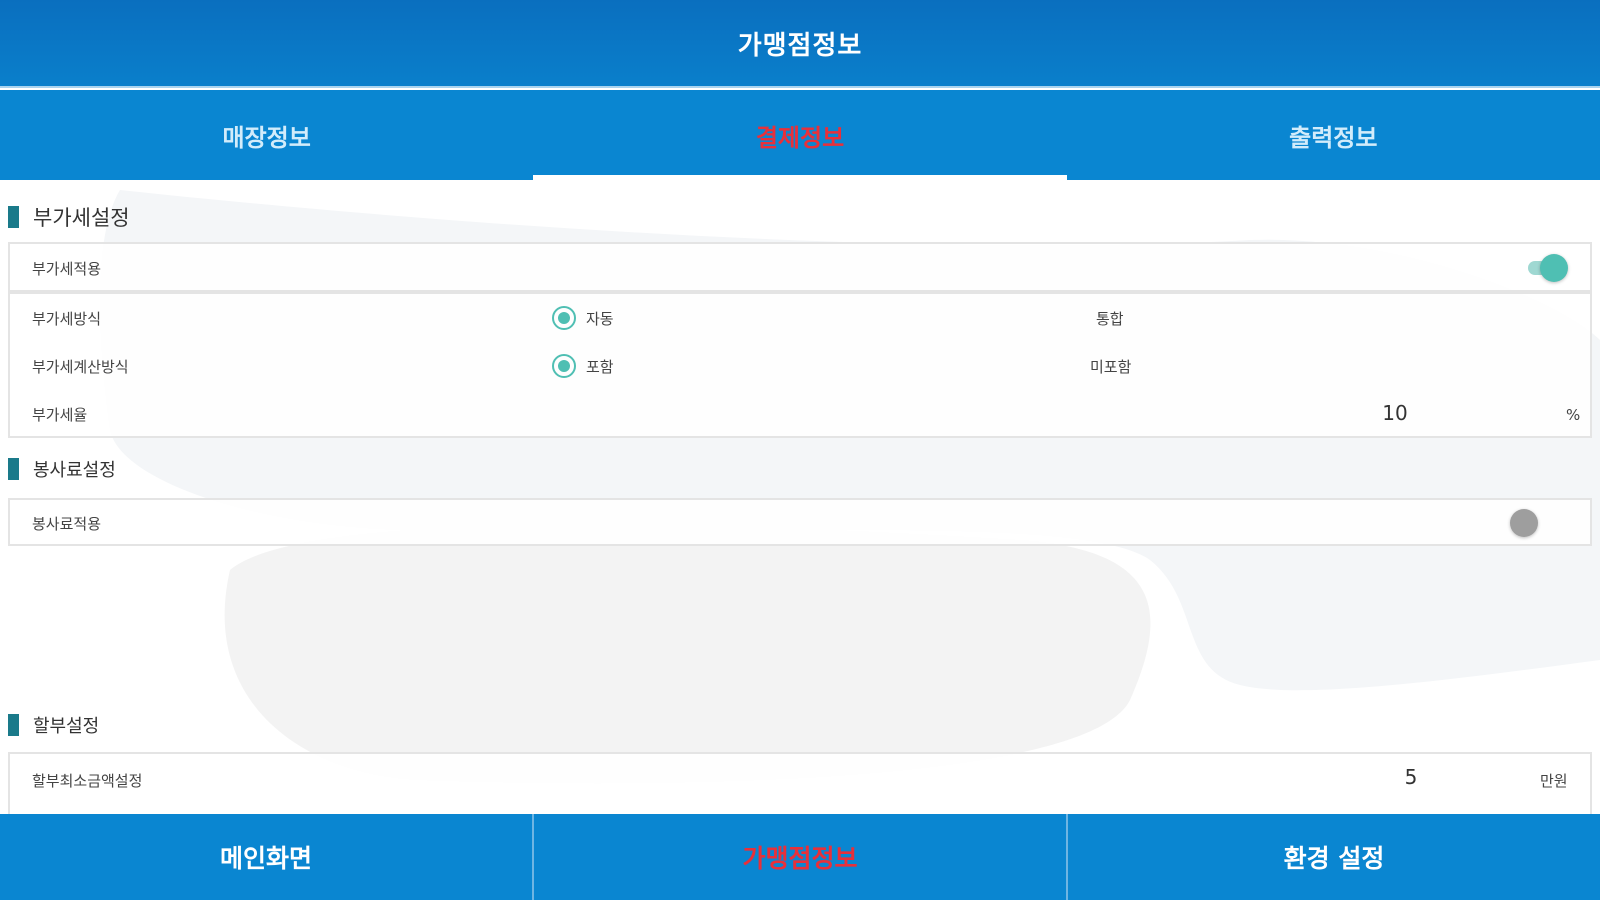 The height and width of the screenshot is (900, 1600). I want to click on service-apply-toggle, so click(1532, 523).